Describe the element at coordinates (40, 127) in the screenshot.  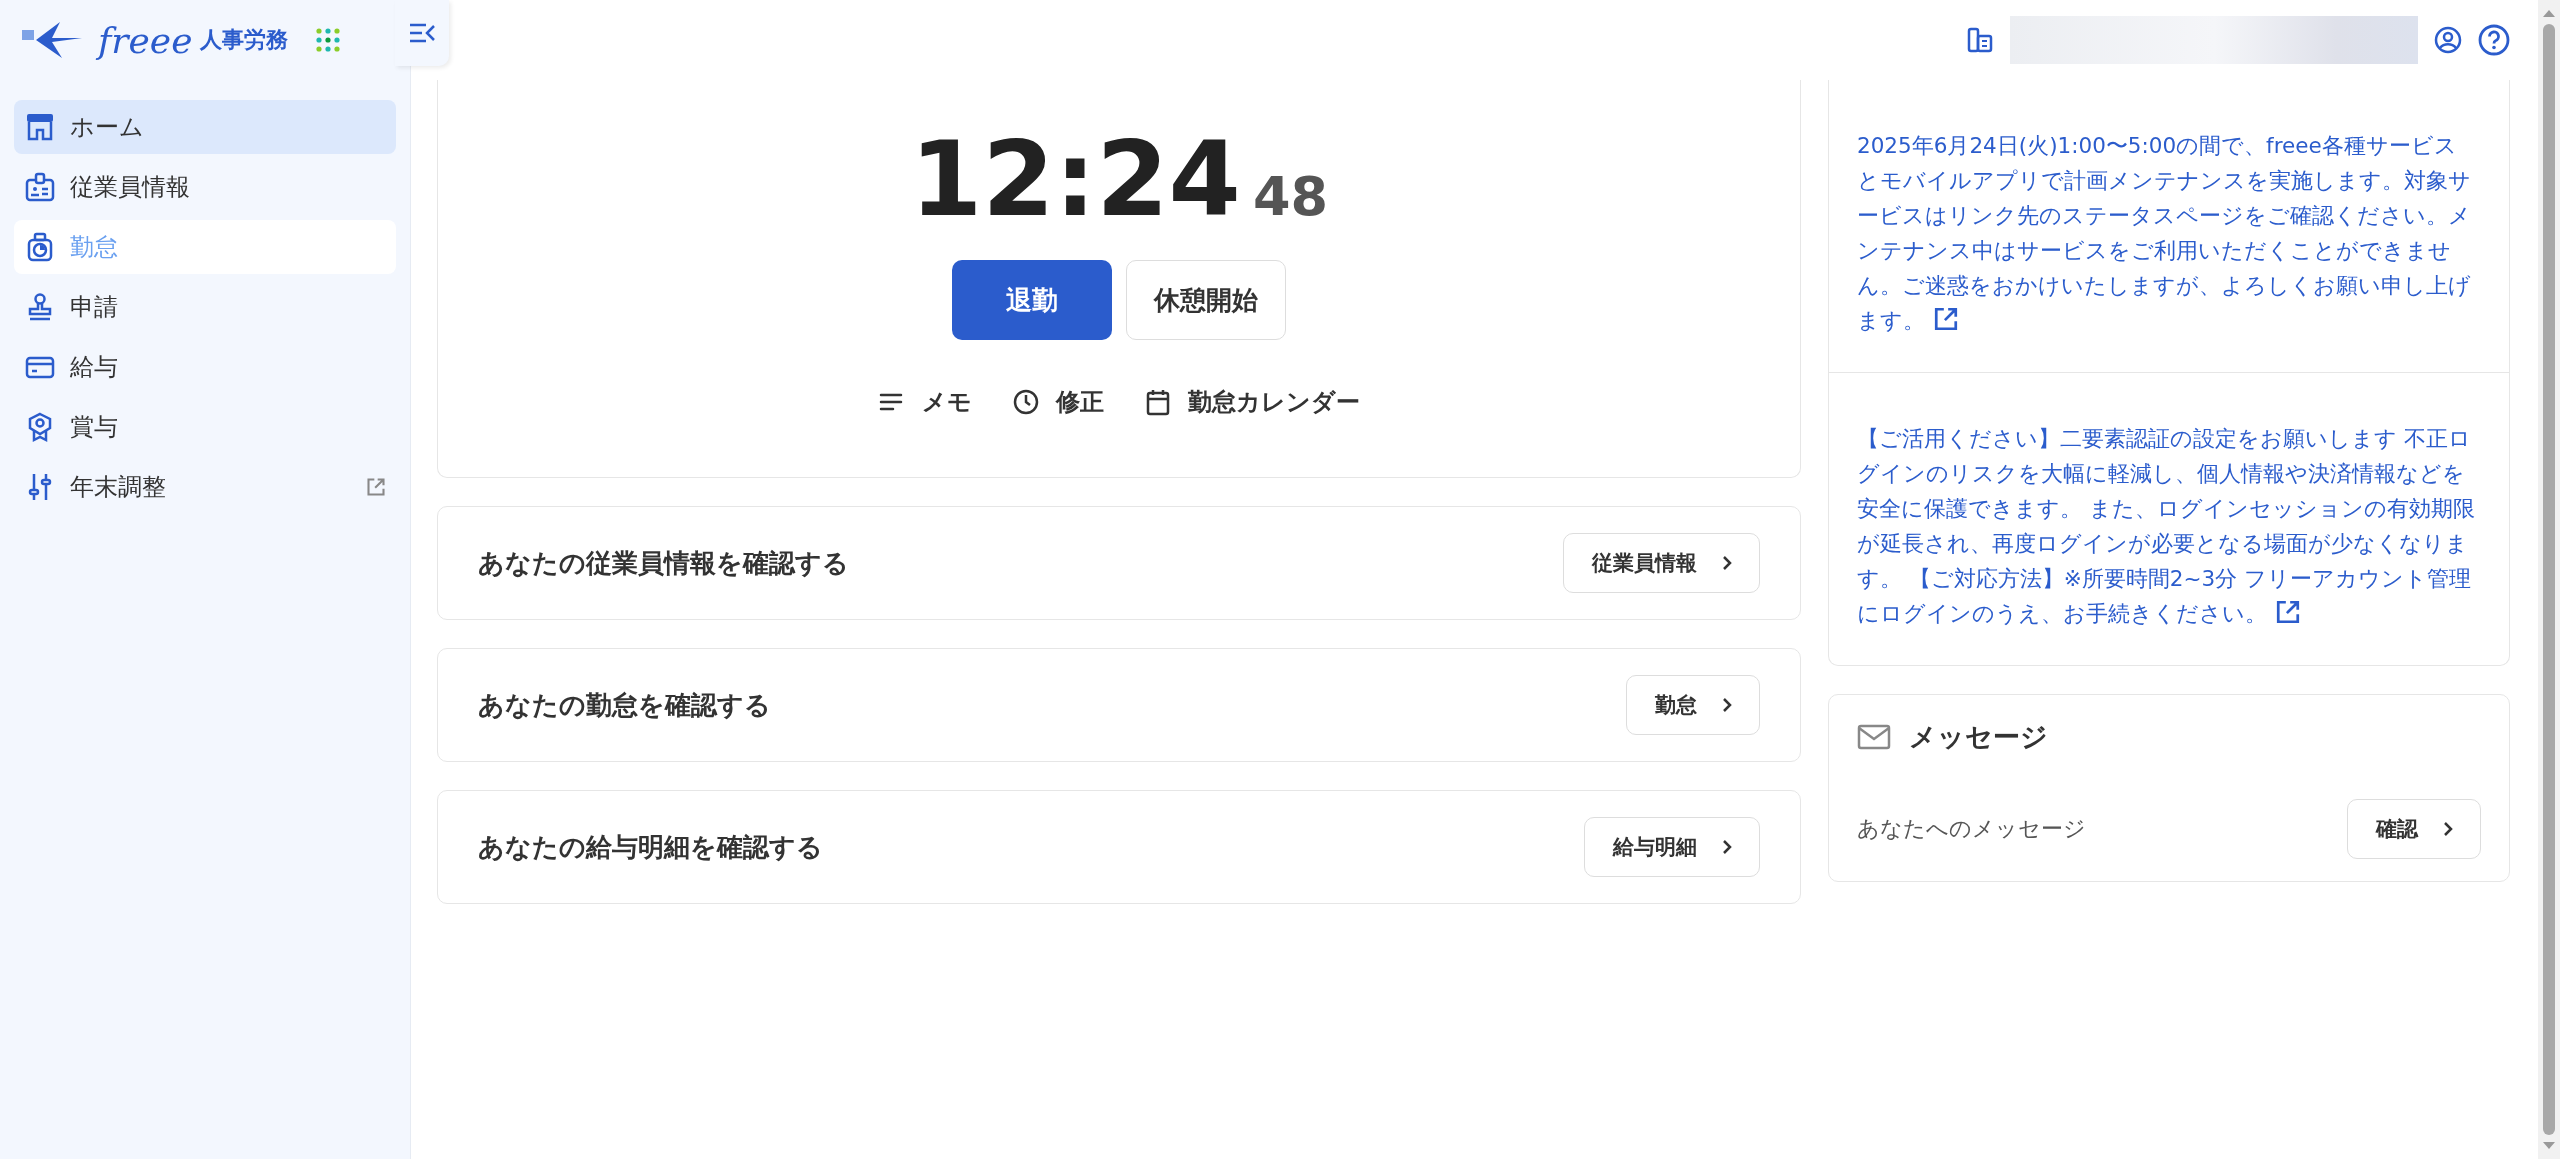
I see `storefront-icon` at that location.